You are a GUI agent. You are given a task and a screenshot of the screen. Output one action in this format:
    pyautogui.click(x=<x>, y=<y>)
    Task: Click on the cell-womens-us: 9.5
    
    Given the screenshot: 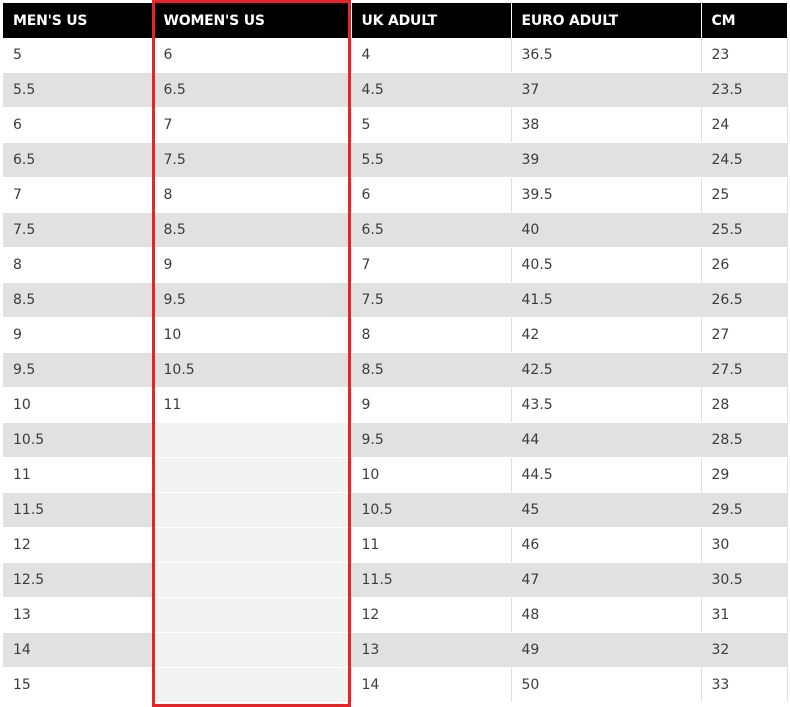 What is the action you would take?
    pyautogui.click(x=252, y=300)
    